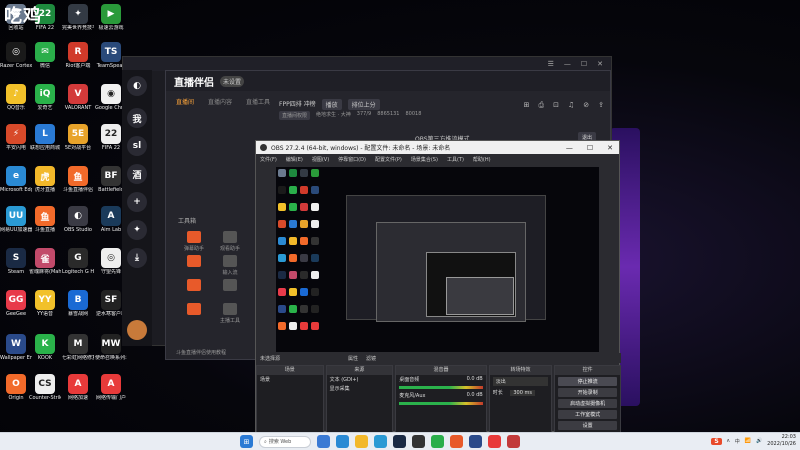 This screenshot has height=450, width=800. What do you see at coordinates (16, 97) in the screenshot?
I see `desktop-icon: ♪ QQ音乐` at bounding box center [16, 97].